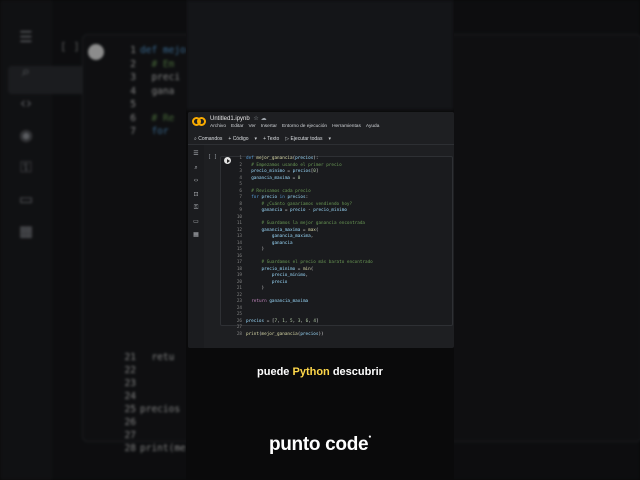 The width and height of the screenshot is (640, 480). I want to click on caption-before: puede, so click(275, 372).